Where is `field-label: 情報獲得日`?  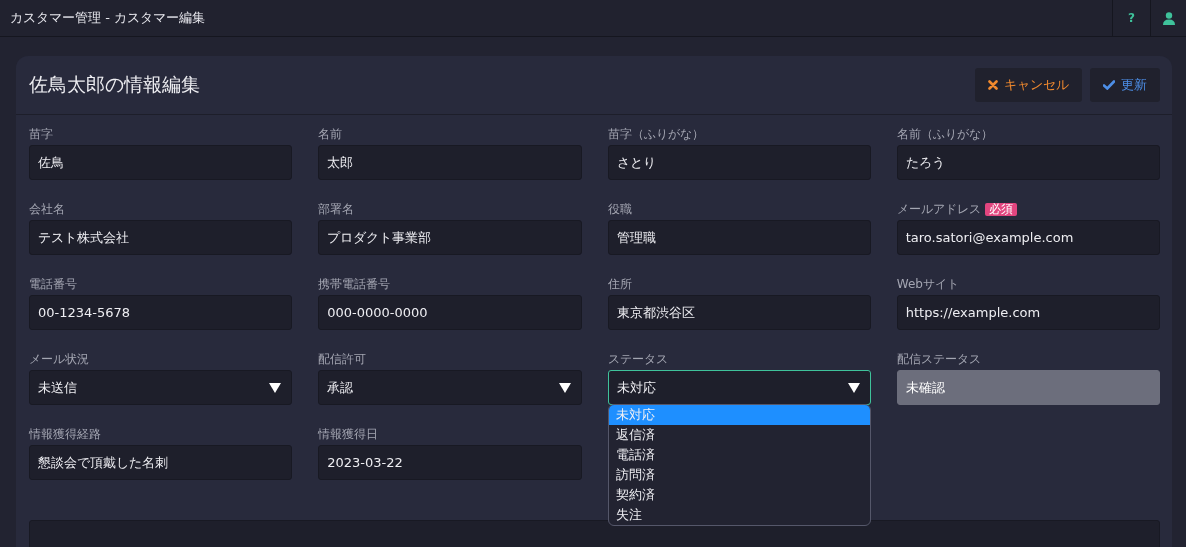
field-label: 情報獲得日 is located at coordinates (348, 434).